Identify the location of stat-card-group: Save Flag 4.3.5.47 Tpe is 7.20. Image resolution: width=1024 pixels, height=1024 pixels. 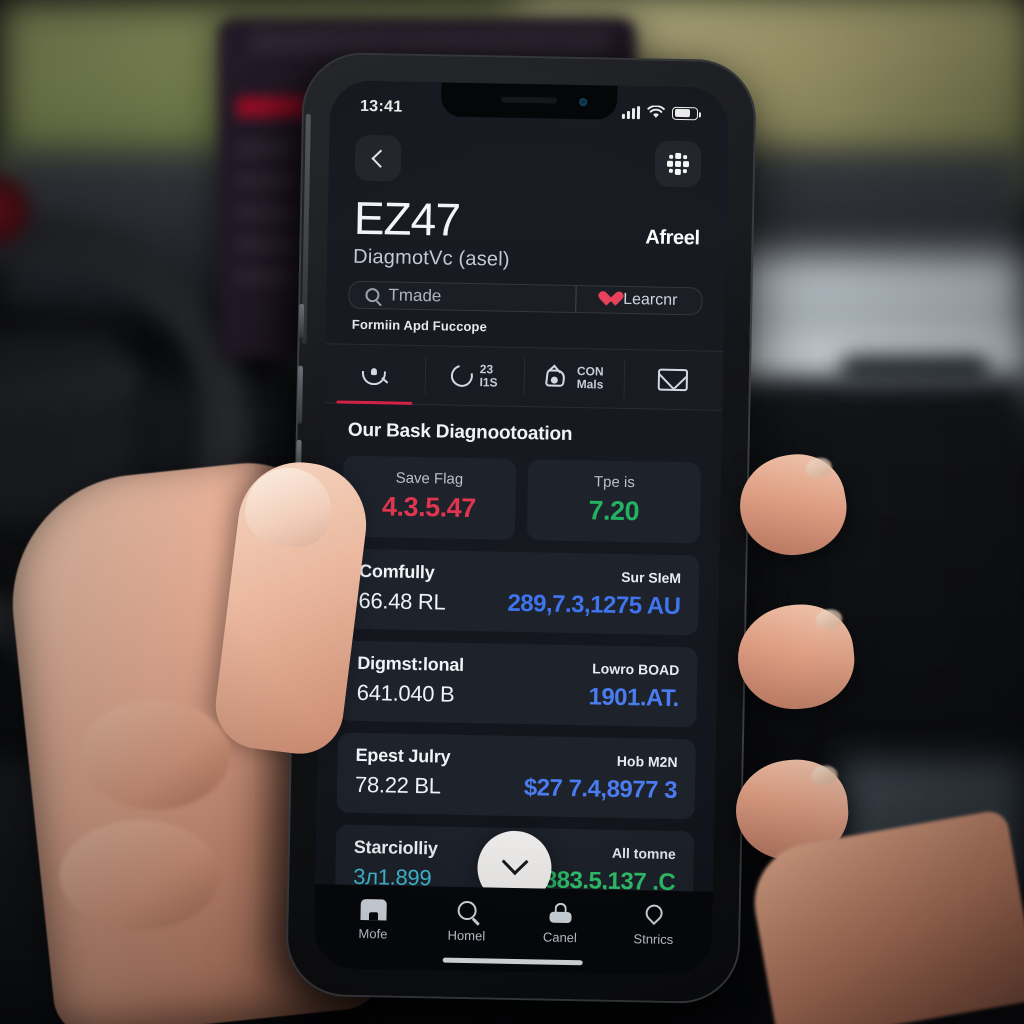
(521, 499).